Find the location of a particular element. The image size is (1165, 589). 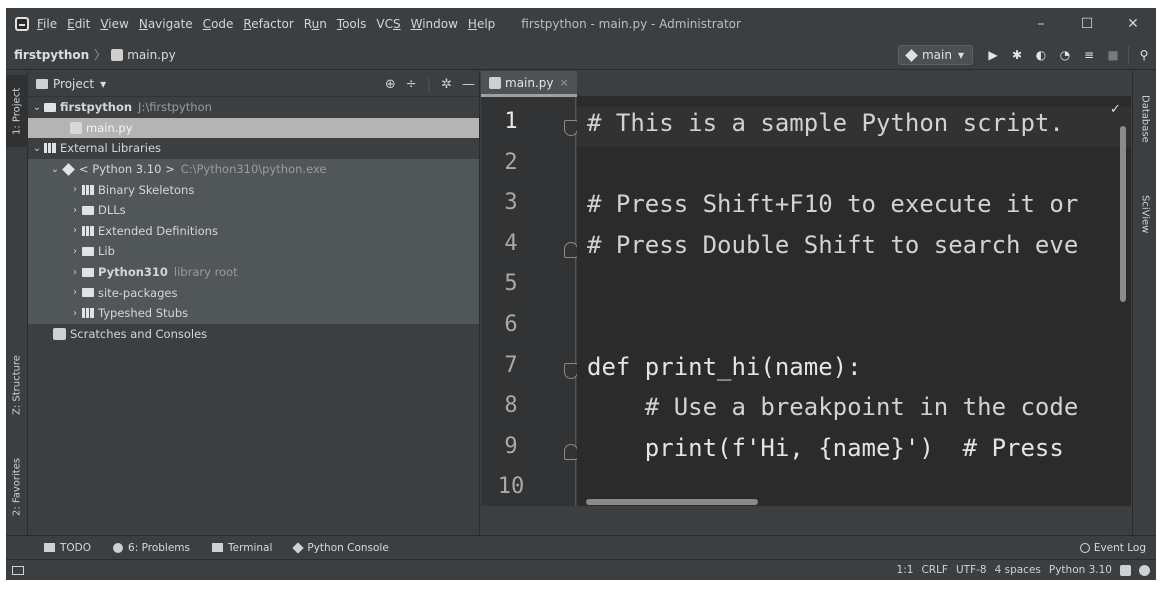

line-number: 7 is located at coordinates (511, 365).